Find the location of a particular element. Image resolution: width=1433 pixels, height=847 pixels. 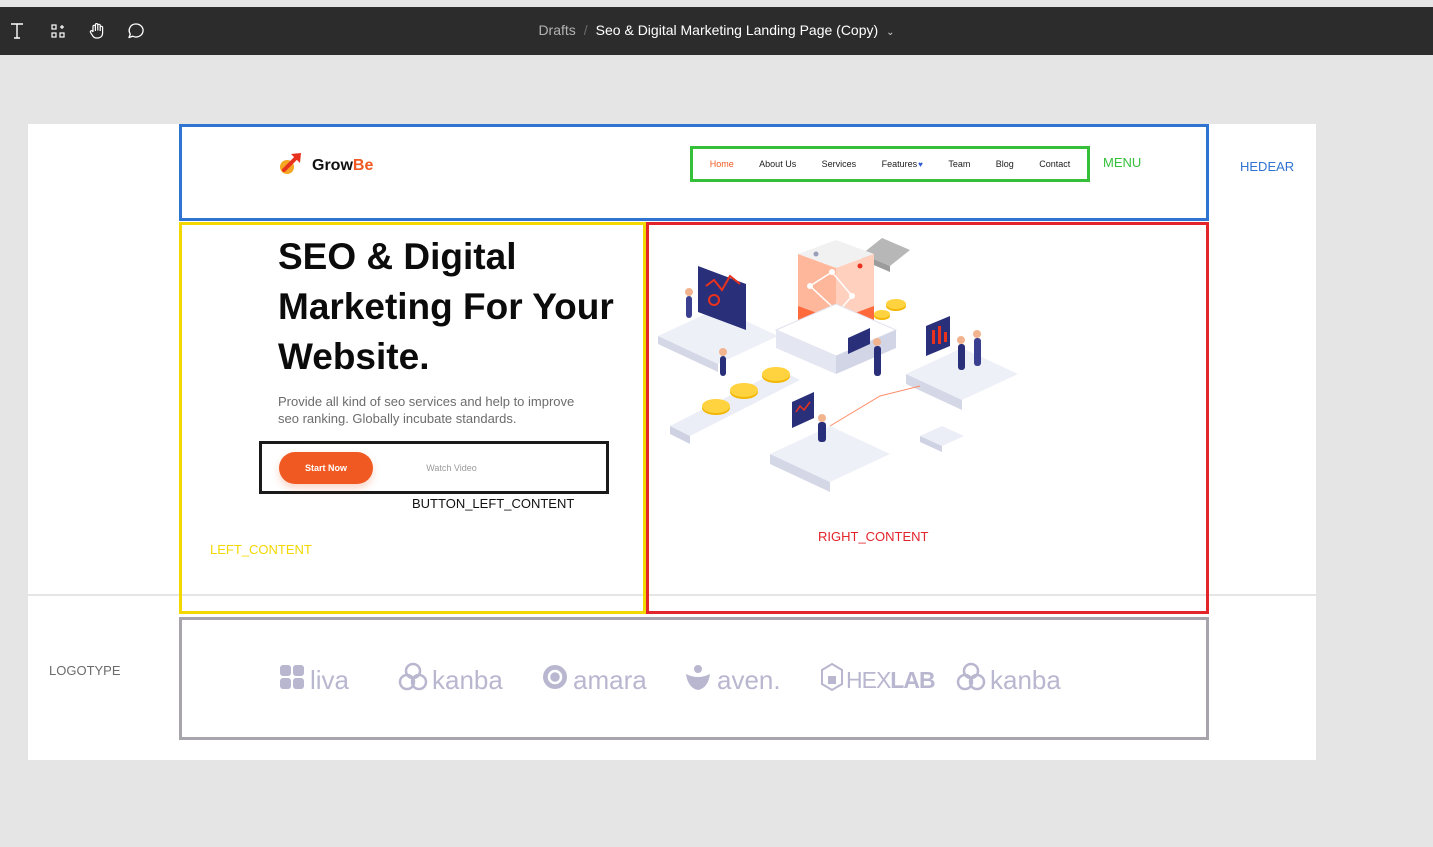

heart-icon: ♥ is located at coordinates (920, 164).